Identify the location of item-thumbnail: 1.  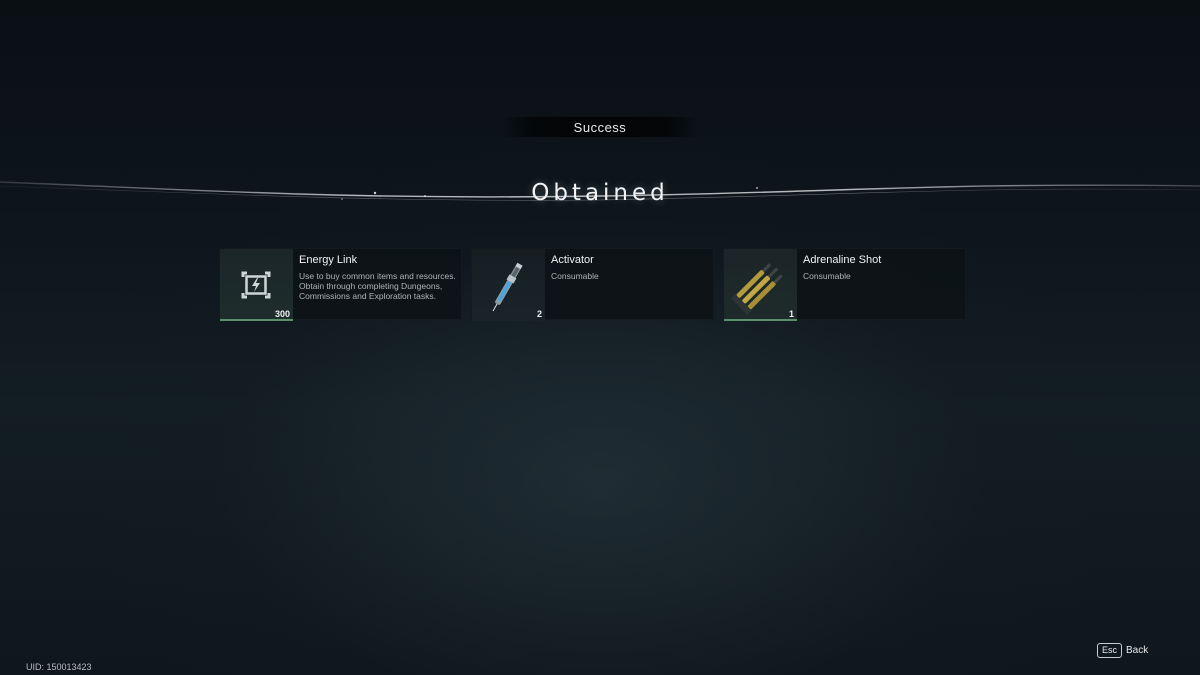
(760, 285).